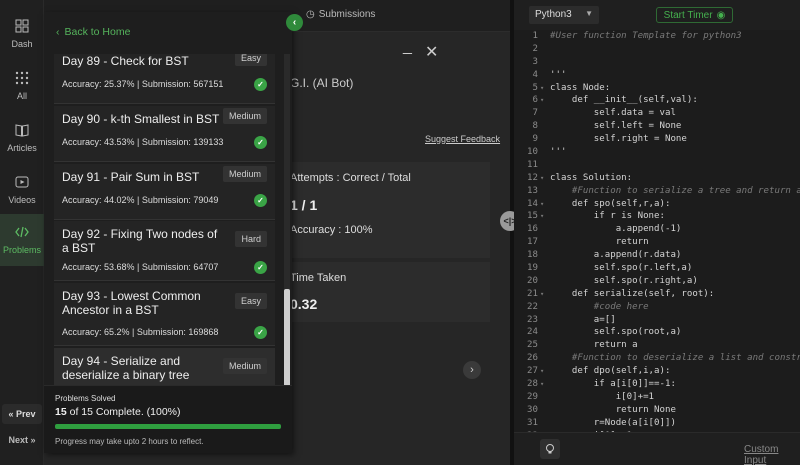 The width and height of the screenshot is (800, 465). What do you see at coordinates (22, 34) in the screenshot?
I see `nav-item-dash: Dash` at bounding box center [22, 34].